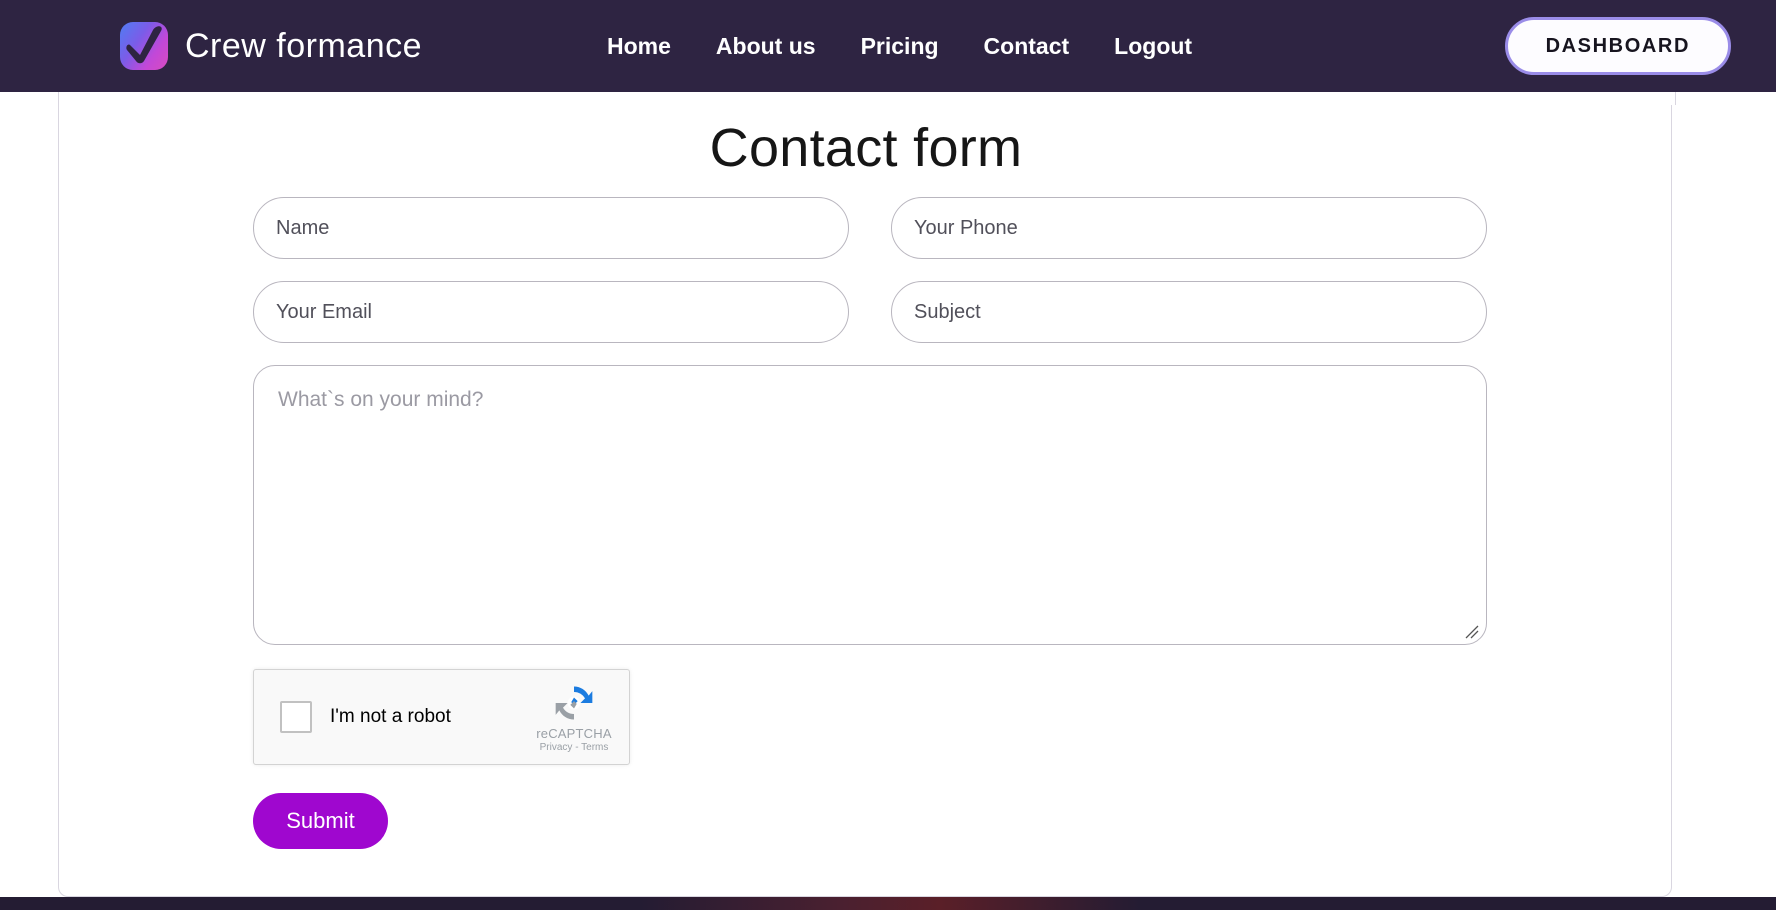  What do you see at coordinates (766, 46) in the screenshot?
I see `nav-item-about-us: About us` at bounding box center [766, 46].